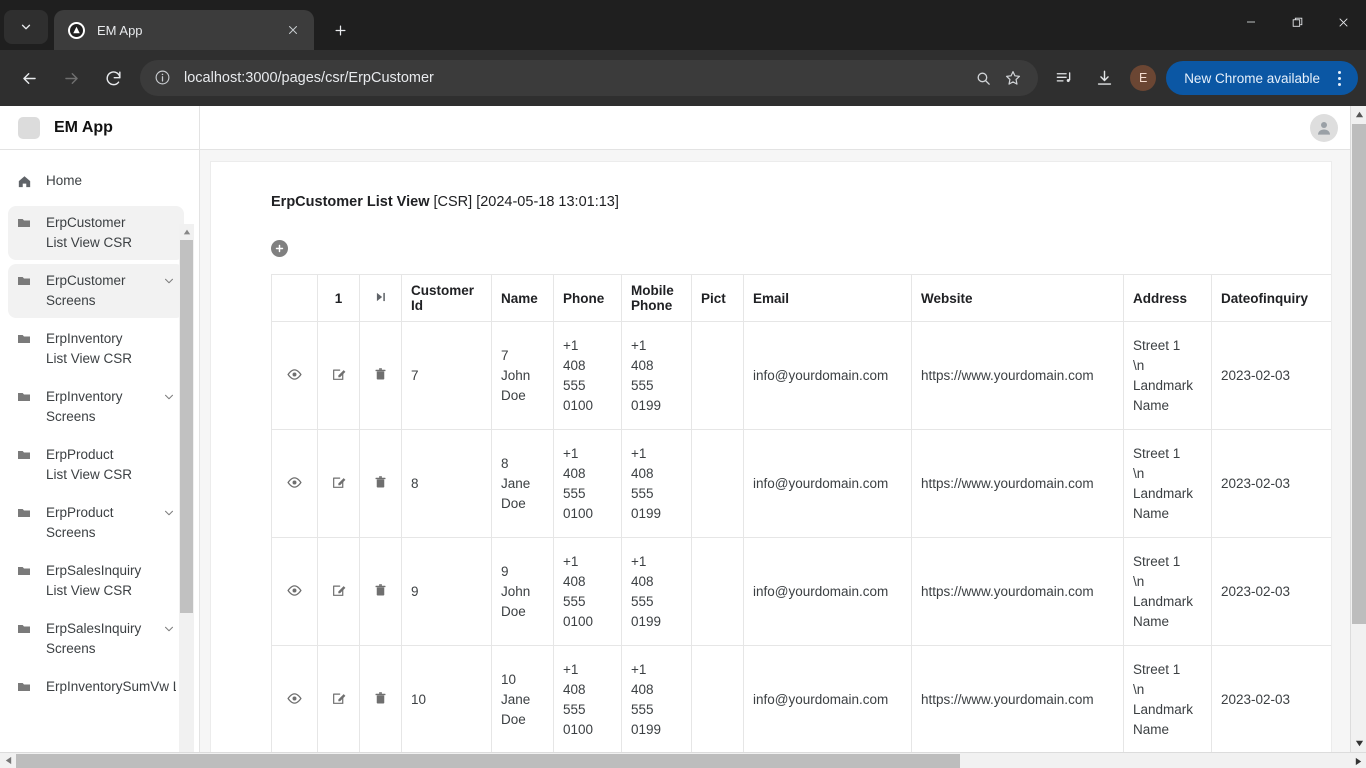 The width and height of the screenshot is (1366, 768). Describe the element at coordinates (1013, 78) in the screenshot. I see `star-icon` at that location.